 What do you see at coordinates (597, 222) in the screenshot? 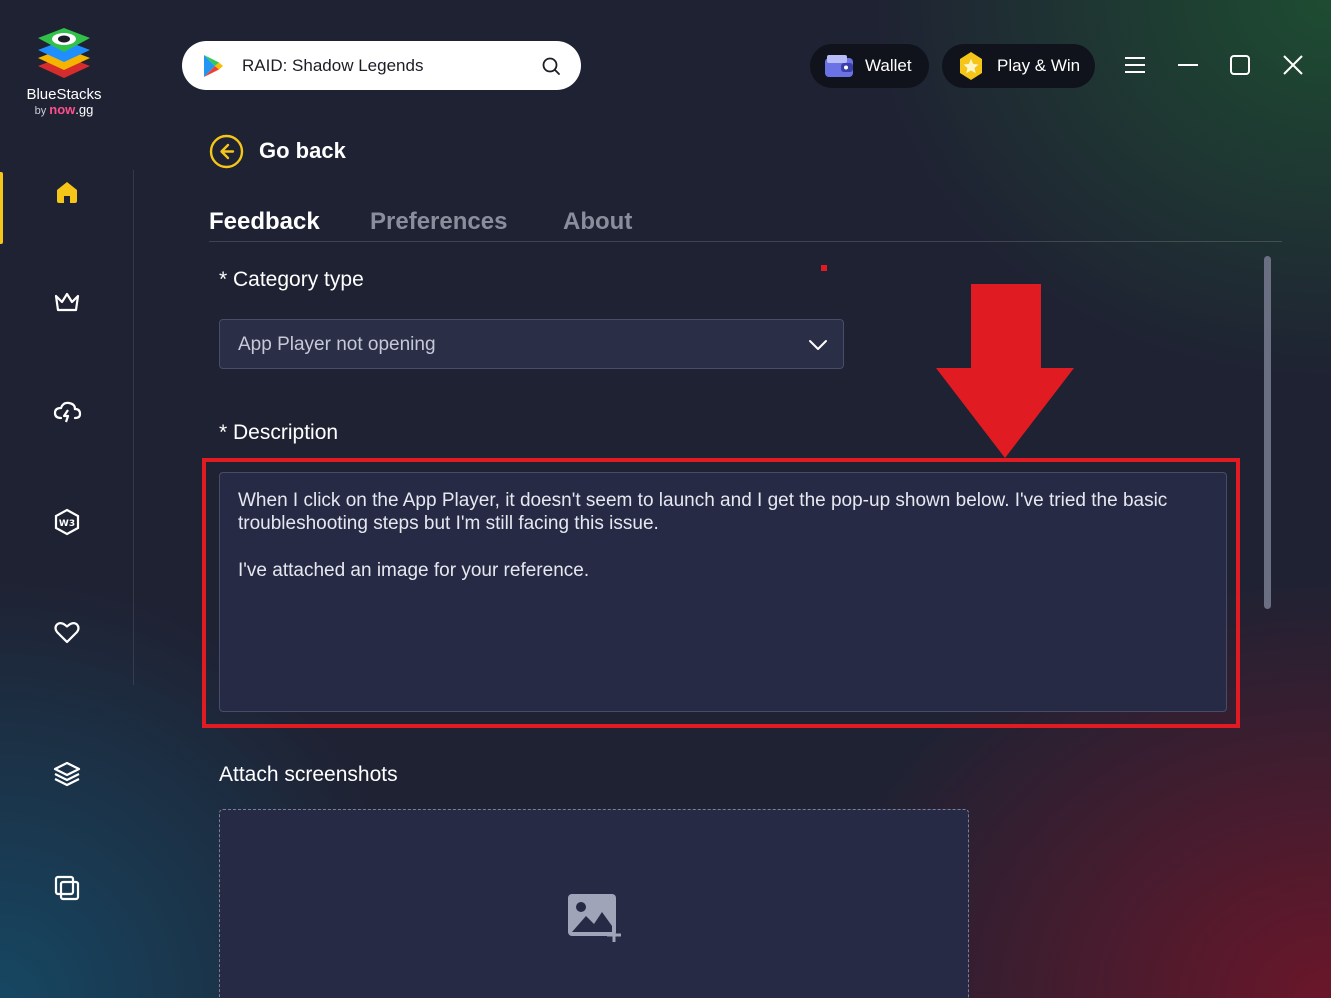
I see `tab-about: About` at bounding box center [597, 222].